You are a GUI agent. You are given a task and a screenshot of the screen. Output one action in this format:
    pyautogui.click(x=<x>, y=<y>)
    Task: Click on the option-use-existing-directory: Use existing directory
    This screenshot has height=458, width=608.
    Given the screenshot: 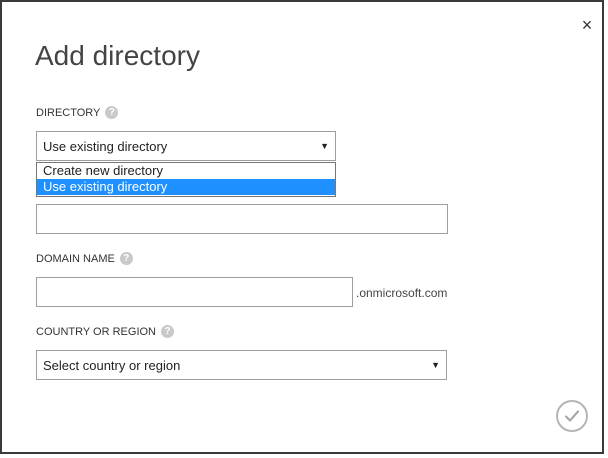 What is the action you would take?
    pyautogui.click(x=186, y=187)
    